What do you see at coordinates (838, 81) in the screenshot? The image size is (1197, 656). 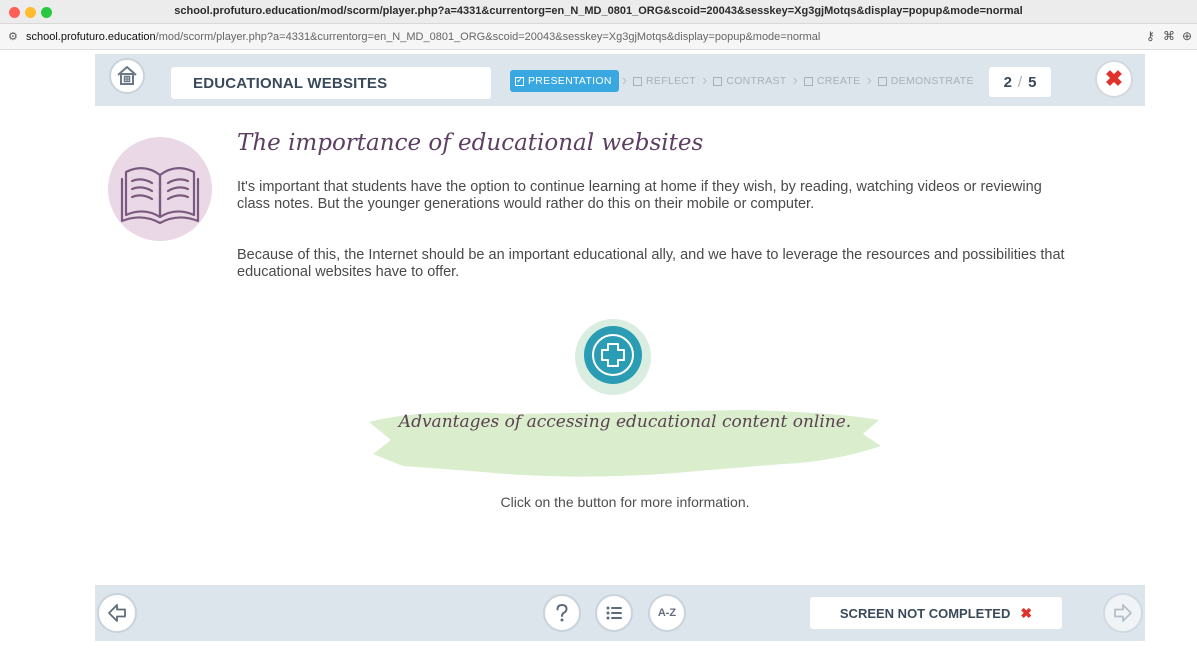 I see `step-label: CREATE` at bounding box center [838, 81].